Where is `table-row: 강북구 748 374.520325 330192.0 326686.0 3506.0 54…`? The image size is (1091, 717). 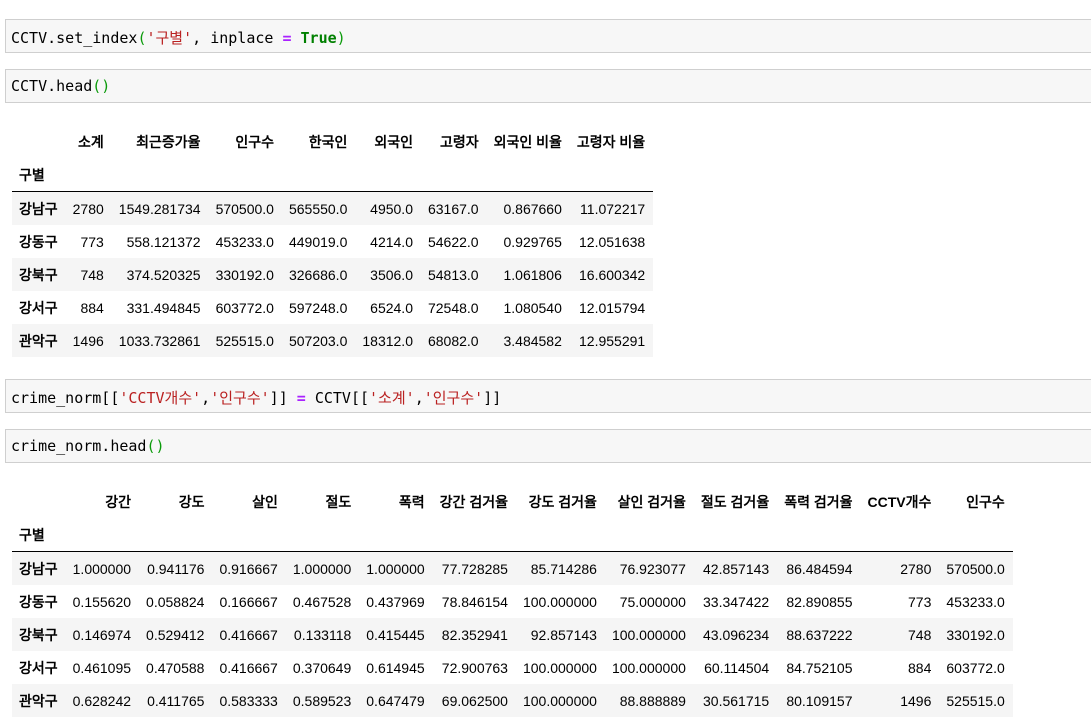 table-row: 강북구 748 374.520325 330192.0 326686.0 3506.0 54… is located at coordinates (333, 274).